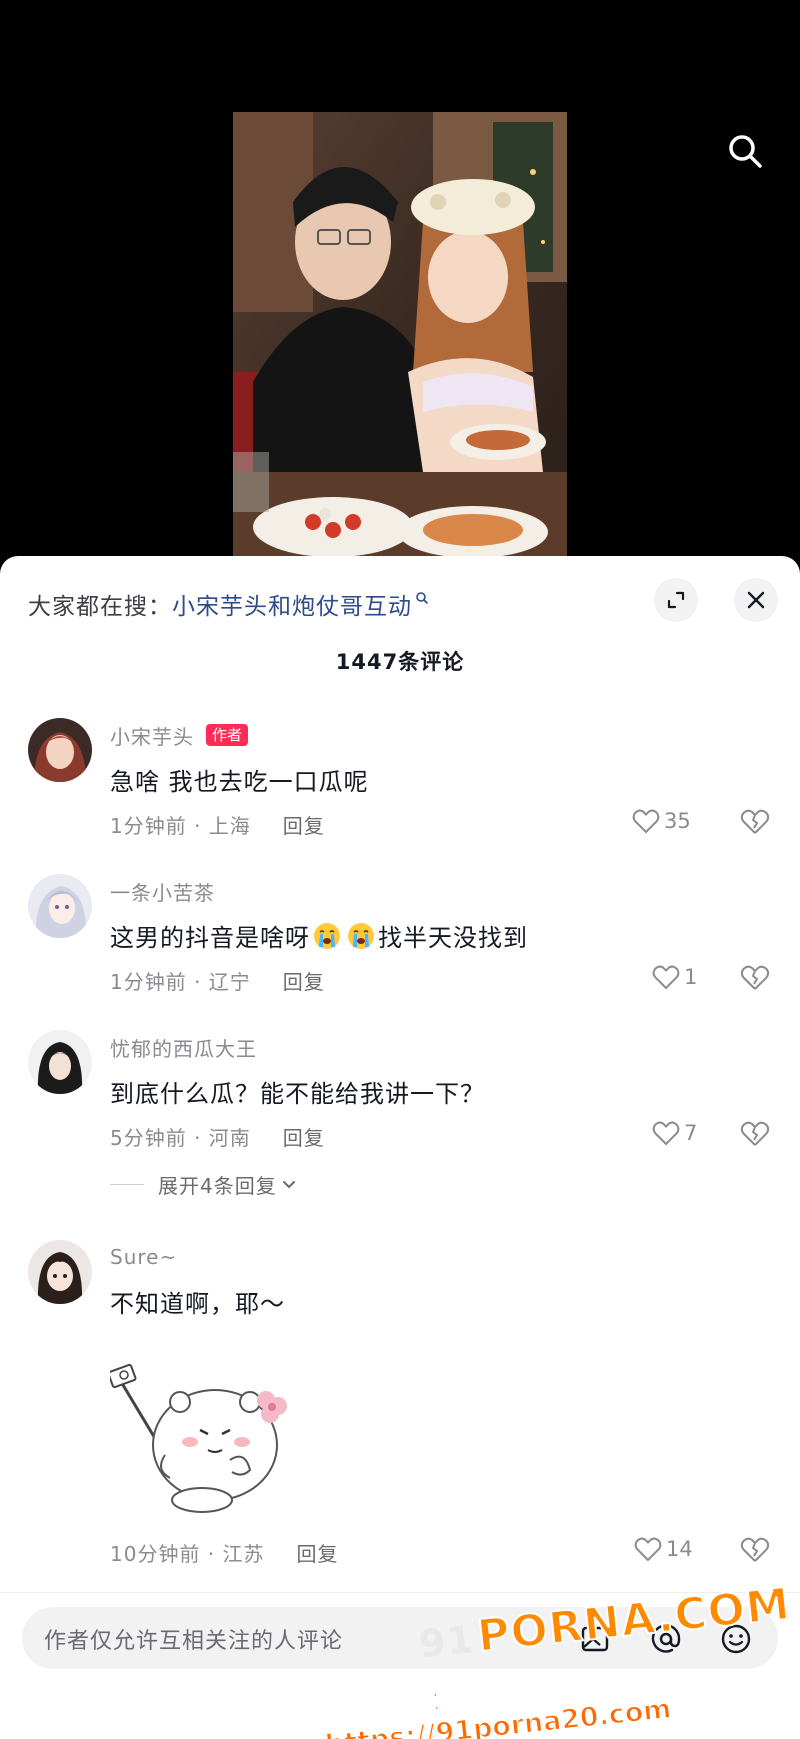 The width and height of the screenshot is (800, 1739). Describe the element at coordinates (292, 604) in the screenshot. I see `hot-search-link: 小宋芋头和炮仗哥互动` at that location.